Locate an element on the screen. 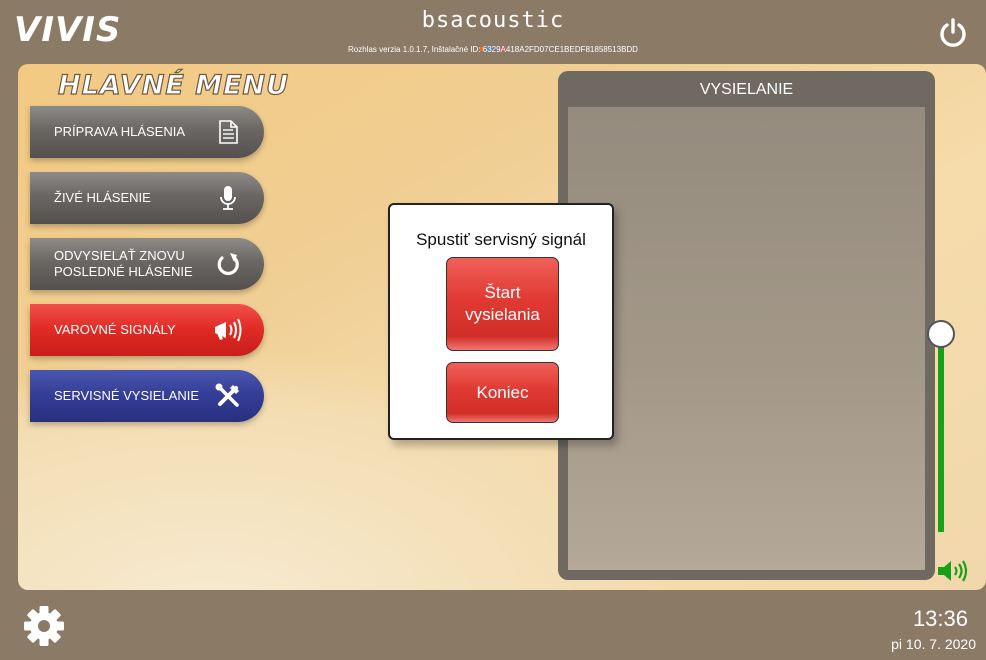 This screenshot has width=986, height=660. volume-slider-track is located at coordinates (941, 432).